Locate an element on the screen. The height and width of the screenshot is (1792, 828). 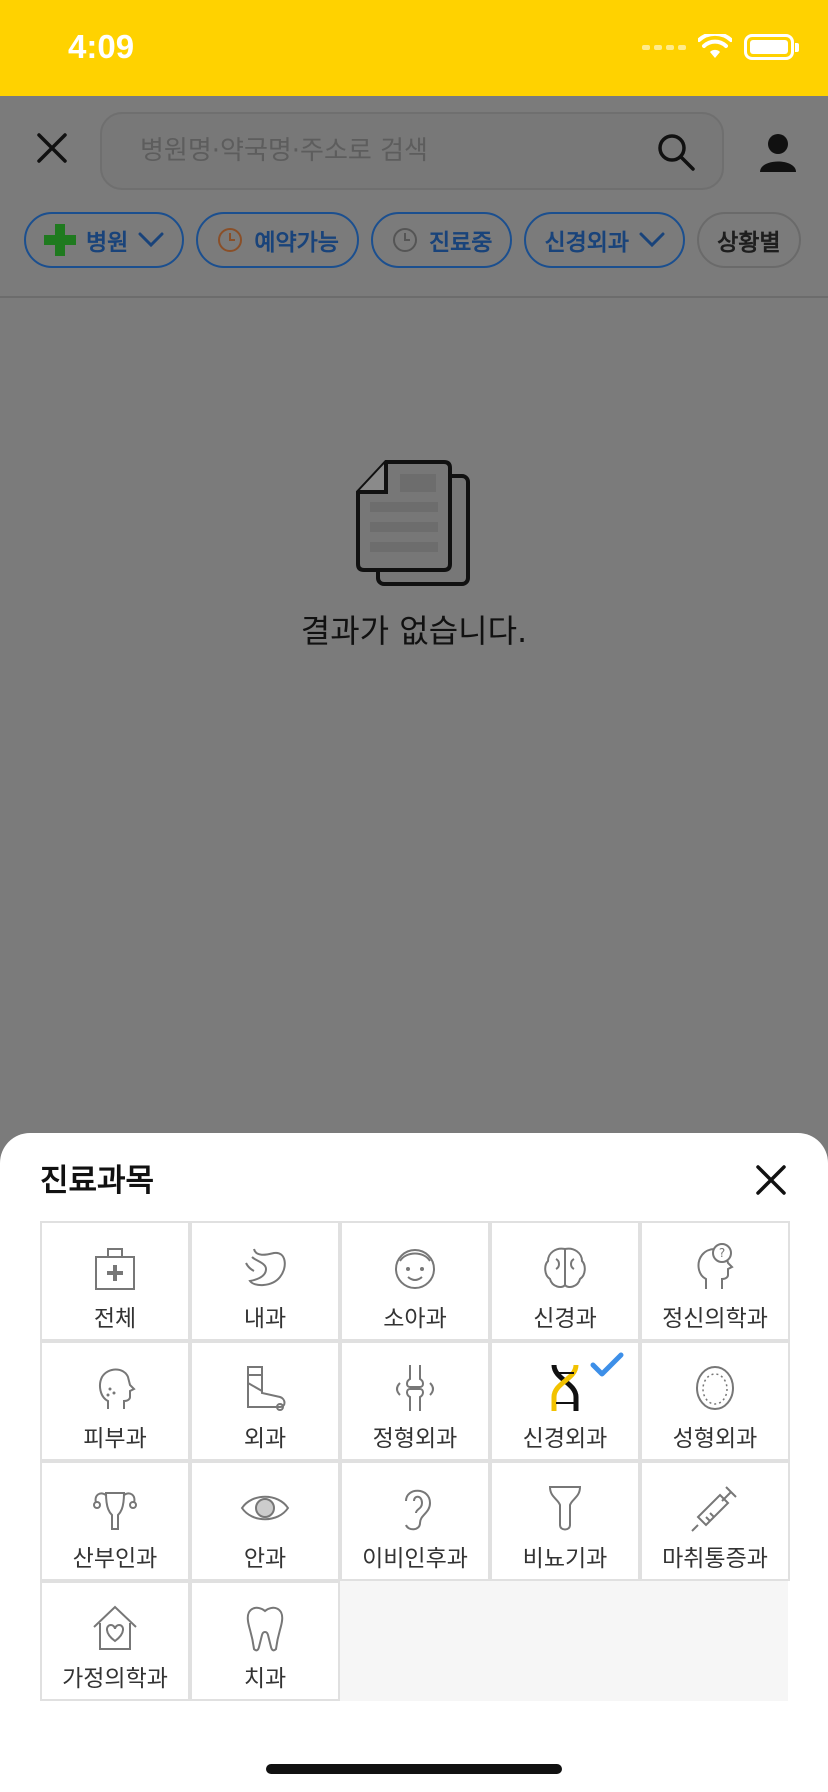
cast-leg-icon is located at coordinates (266, 1388).